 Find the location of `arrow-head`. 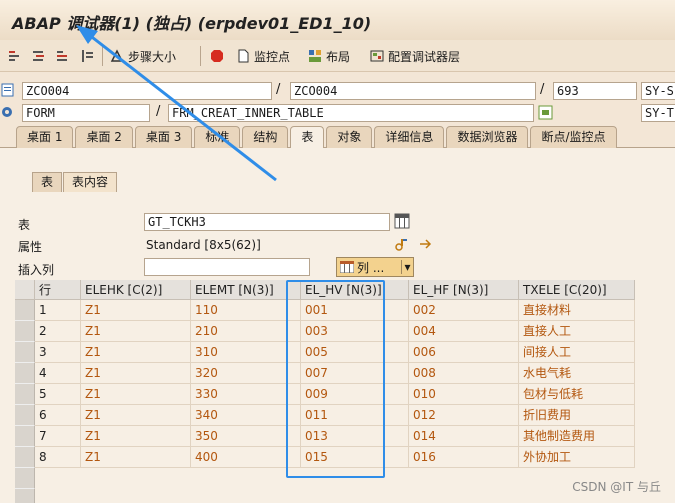

arrow-head is located at coordinates (87, 34).